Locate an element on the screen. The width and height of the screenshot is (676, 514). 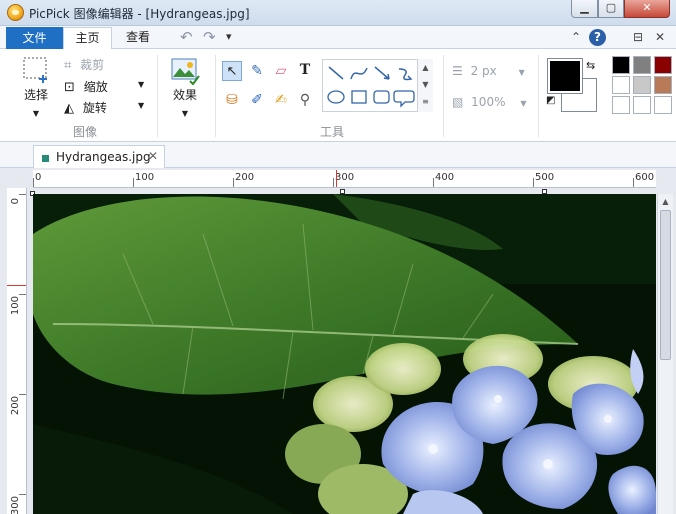
resize-label: 缩放 is located at coordinates (95, 87).